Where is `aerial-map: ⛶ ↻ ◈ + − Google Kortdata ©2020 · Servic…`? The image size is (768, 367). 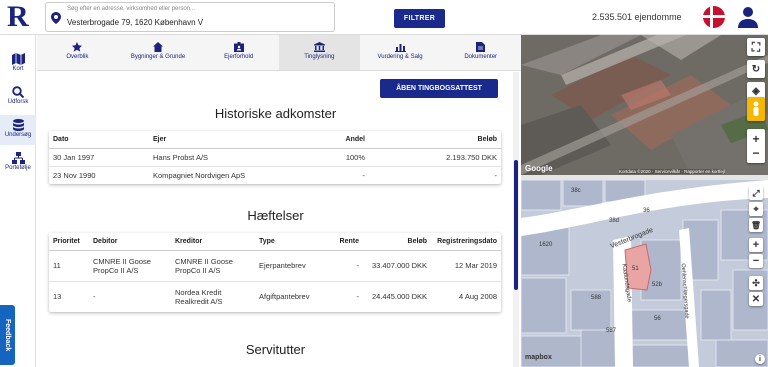 aerial-map: ⛶ ↻ ◈ + − Google Kortdata ©2020 · Servic… is located at coordinates (644, 105).